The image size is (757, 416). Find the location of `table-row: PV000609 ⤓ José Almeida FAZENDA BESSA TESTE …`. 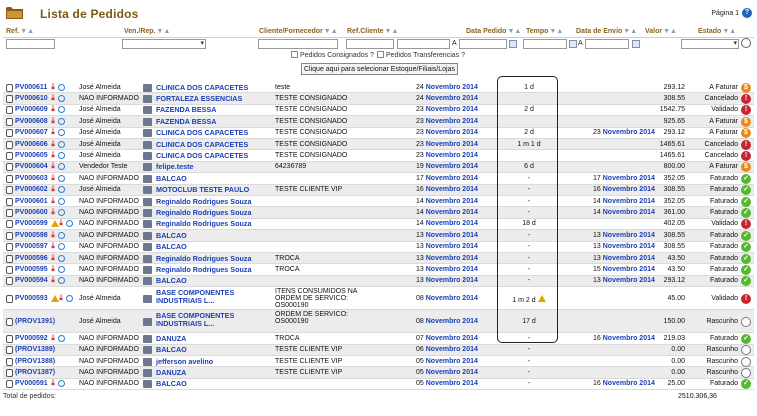

table-row: PV000609 ⤓ José Almeida FAZENDA BESSA TESTE … is located at coordinates (378, 111).